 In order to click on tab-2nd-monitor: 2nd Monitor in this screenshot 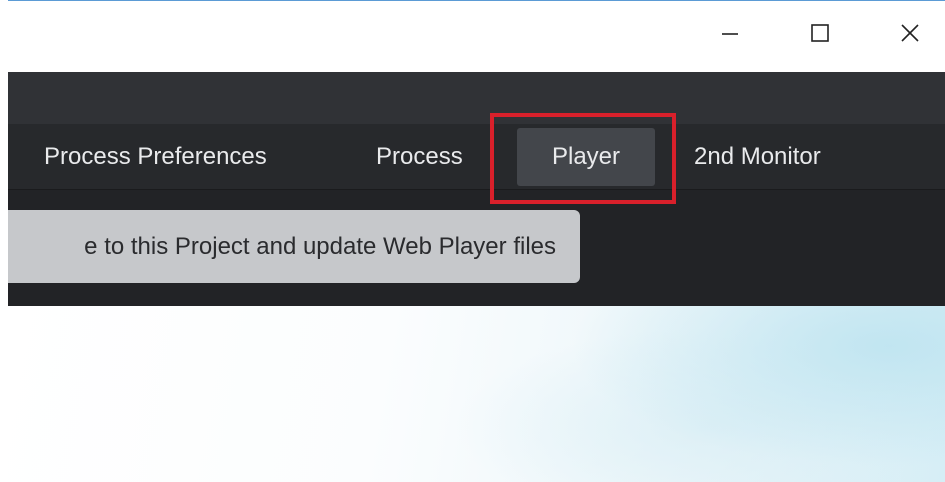, I will do `click(757, 157)`.